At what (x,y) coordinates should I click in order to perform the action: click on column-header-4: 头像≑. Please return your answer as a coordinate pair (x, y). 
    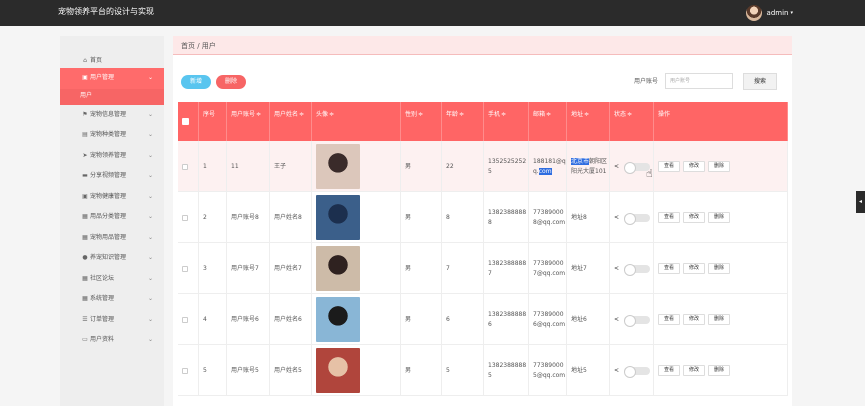
    Looking at the image, I should click on (356, 121).